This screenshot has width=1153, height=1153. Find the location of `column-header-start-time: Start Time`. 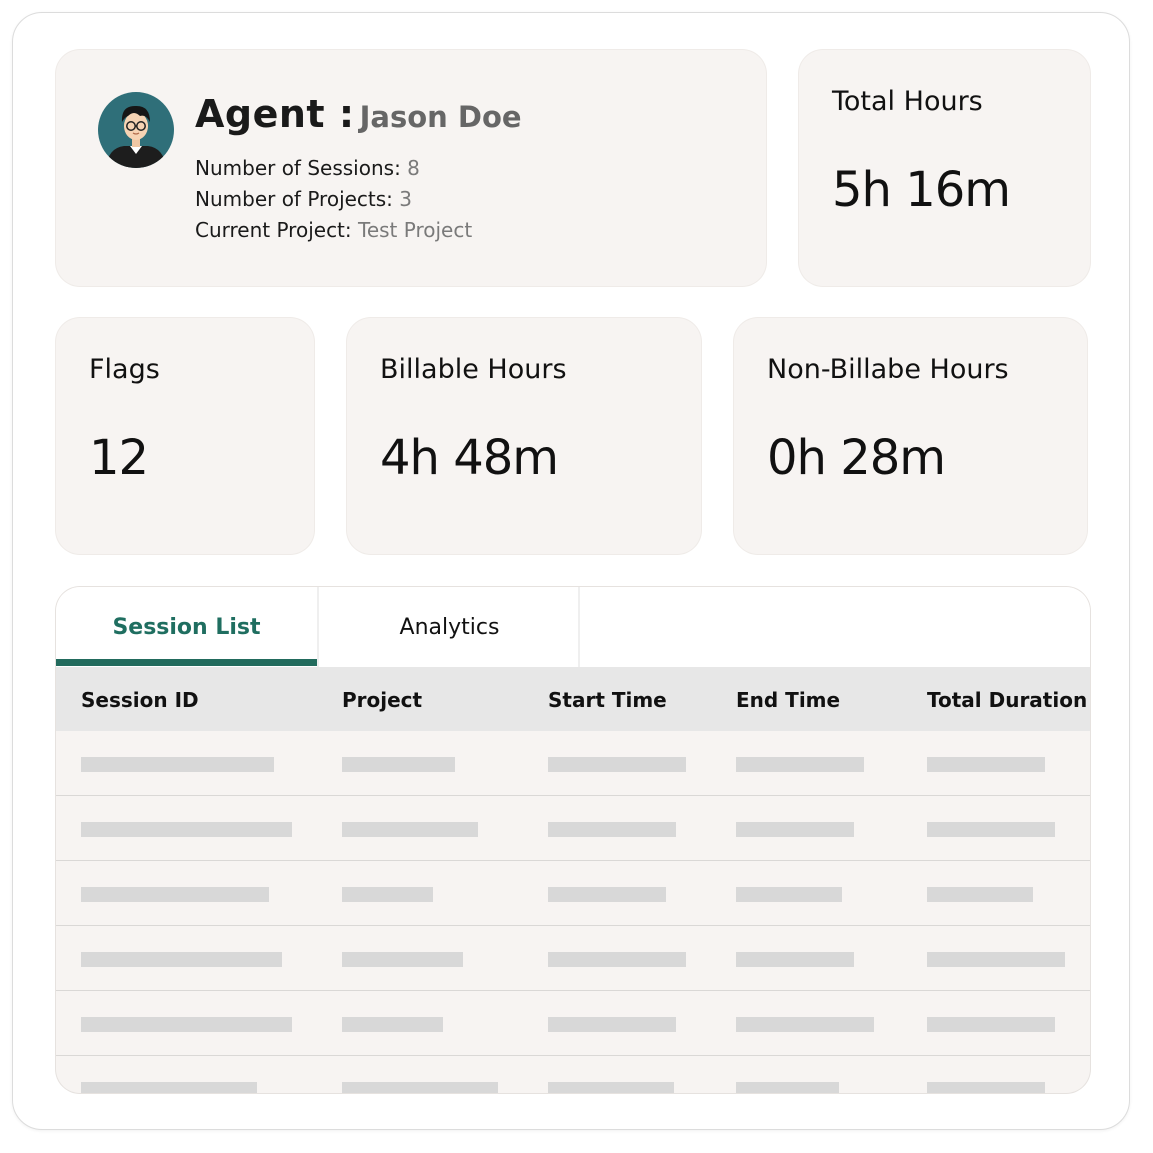

column-header-start-time: Start Time is located at coordinates (607, 700).